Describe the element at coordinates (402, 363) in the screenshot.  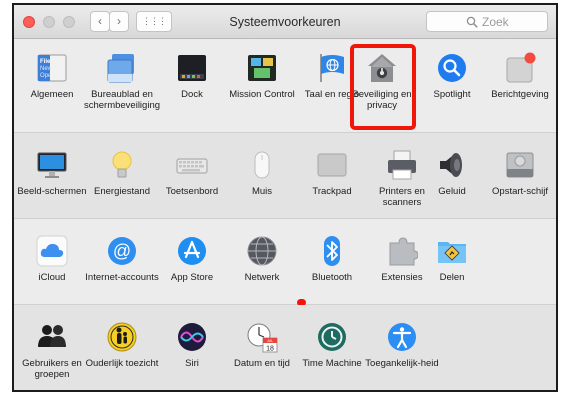
I see `pref-label: Toegankelijk-heid` at that location.